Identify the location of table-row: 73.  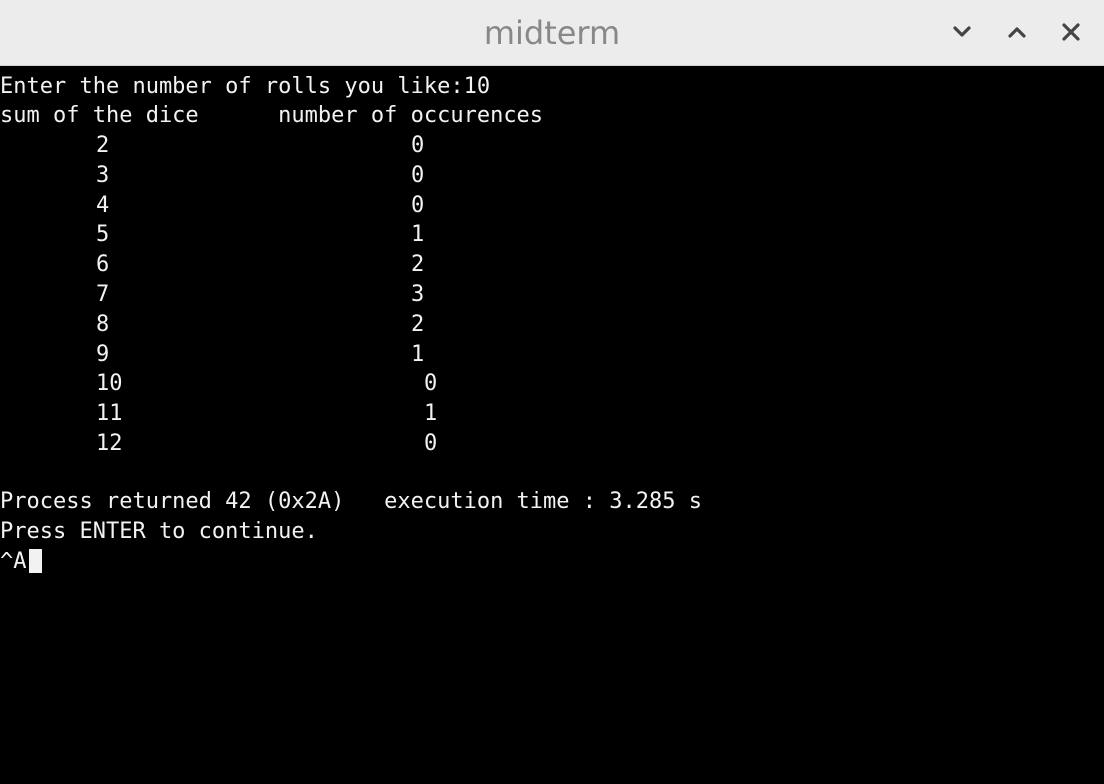
(350, 295).